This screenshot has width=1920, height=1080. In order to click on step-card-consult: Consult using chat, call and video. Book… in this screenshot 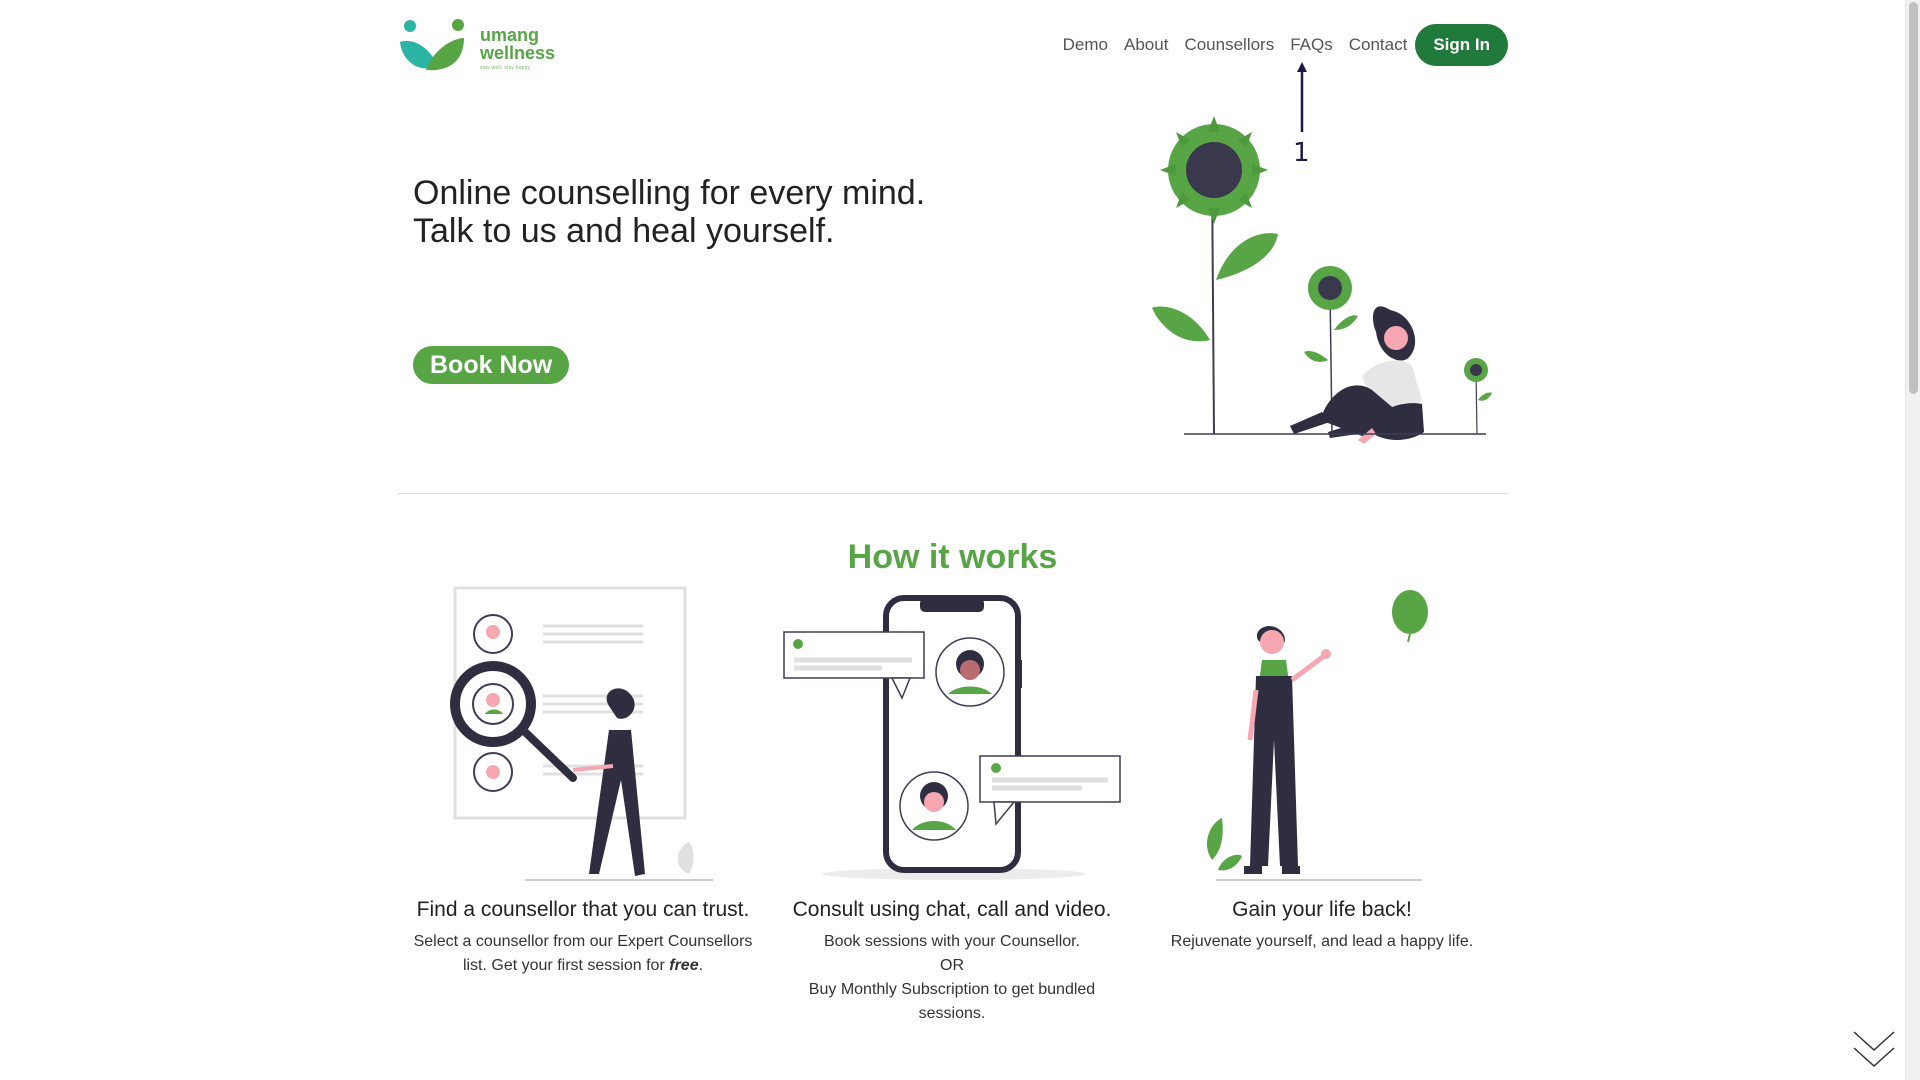, I will do `click(952, 803)`.